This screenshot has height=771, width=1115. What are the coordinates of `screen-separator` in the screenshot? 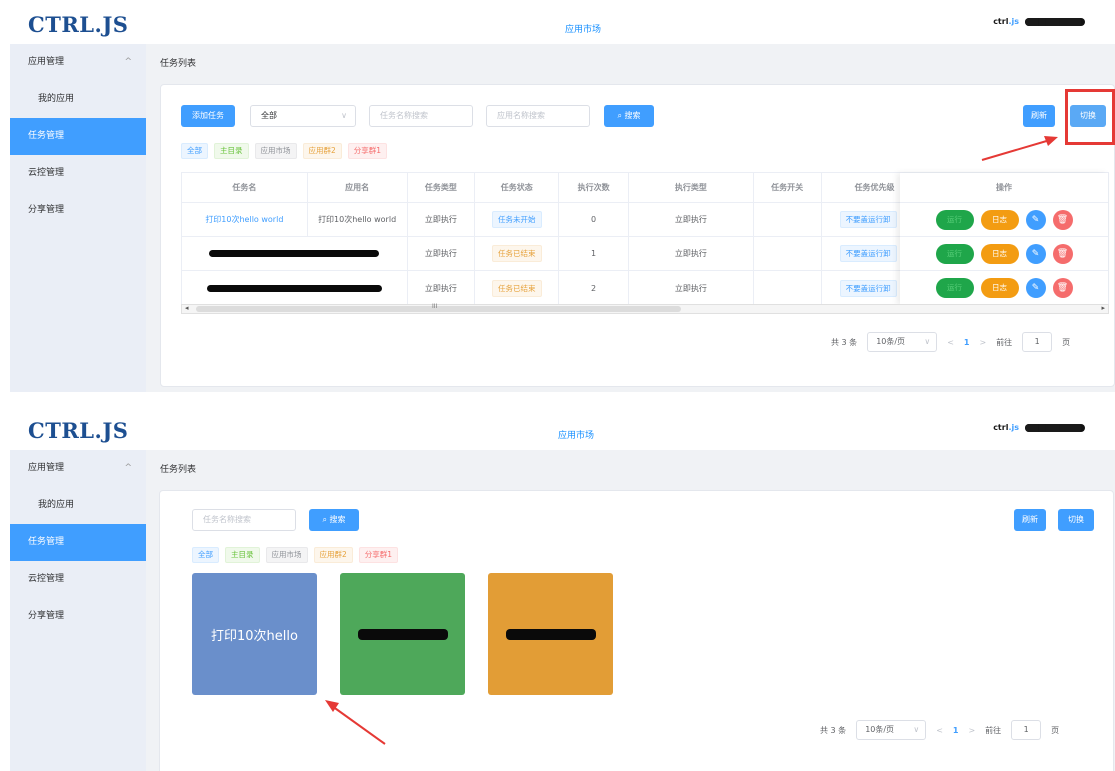 It's located at (557, 399).